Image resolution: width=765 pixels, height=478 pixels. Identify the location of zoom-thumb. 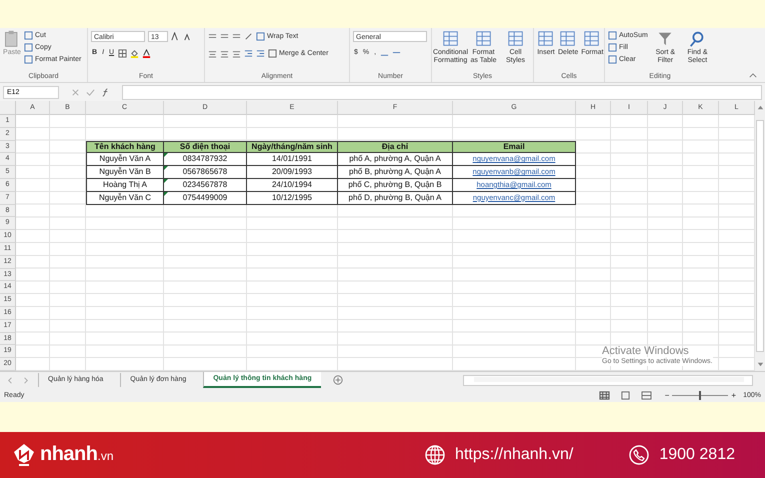
(700, 395).